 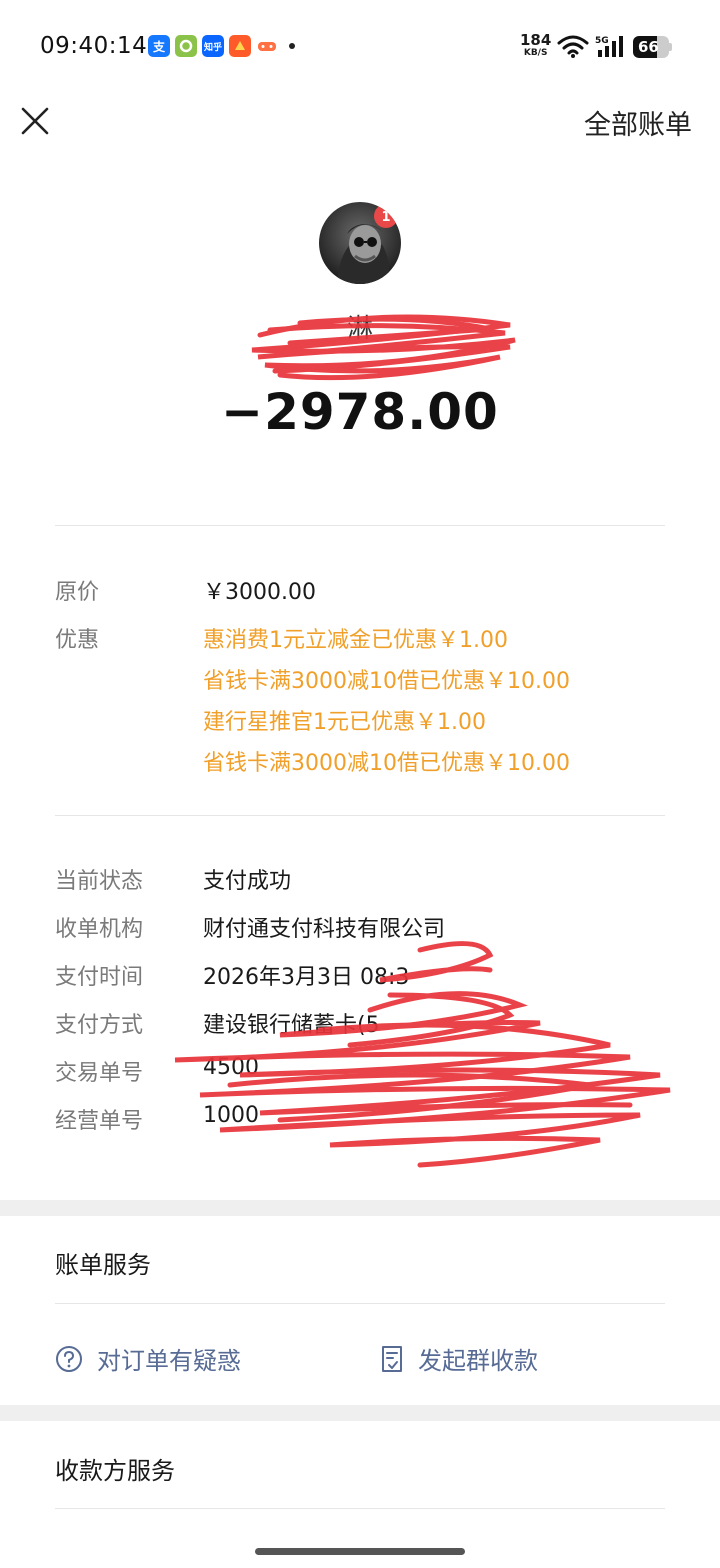 I want to click on network-type: 5G, so click(x=602, y=41).